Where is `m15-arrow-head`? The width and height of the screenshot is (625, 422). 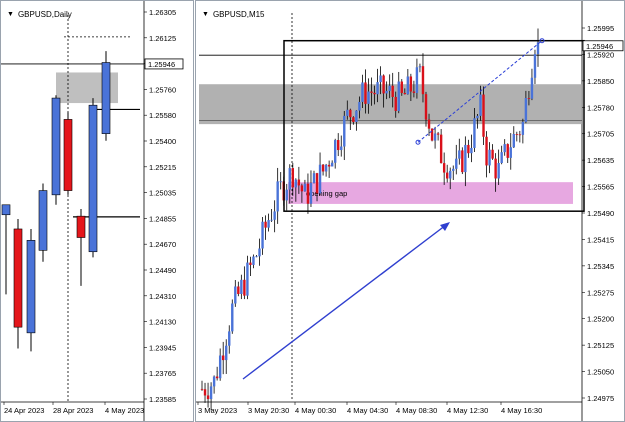
m15-arrow-head is located at coordinates (445, 226).